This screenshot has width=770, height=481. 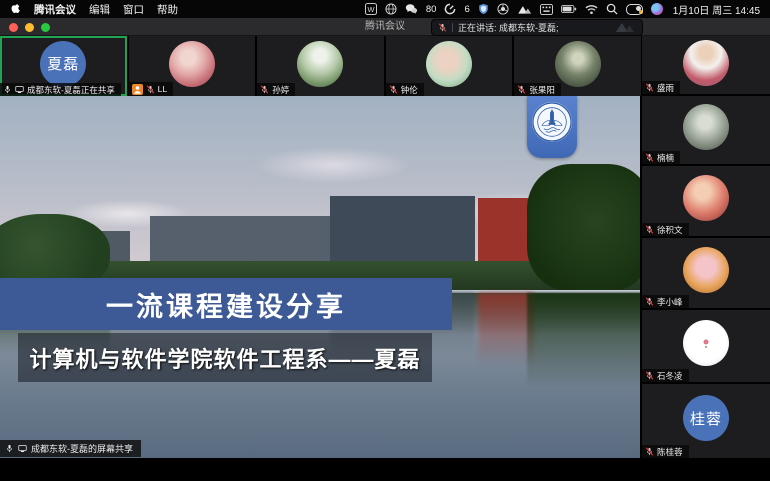 What do you see at coordinates (612, 9) in the screenshot?
I see `search-icon` at bounding box center [612, 9].